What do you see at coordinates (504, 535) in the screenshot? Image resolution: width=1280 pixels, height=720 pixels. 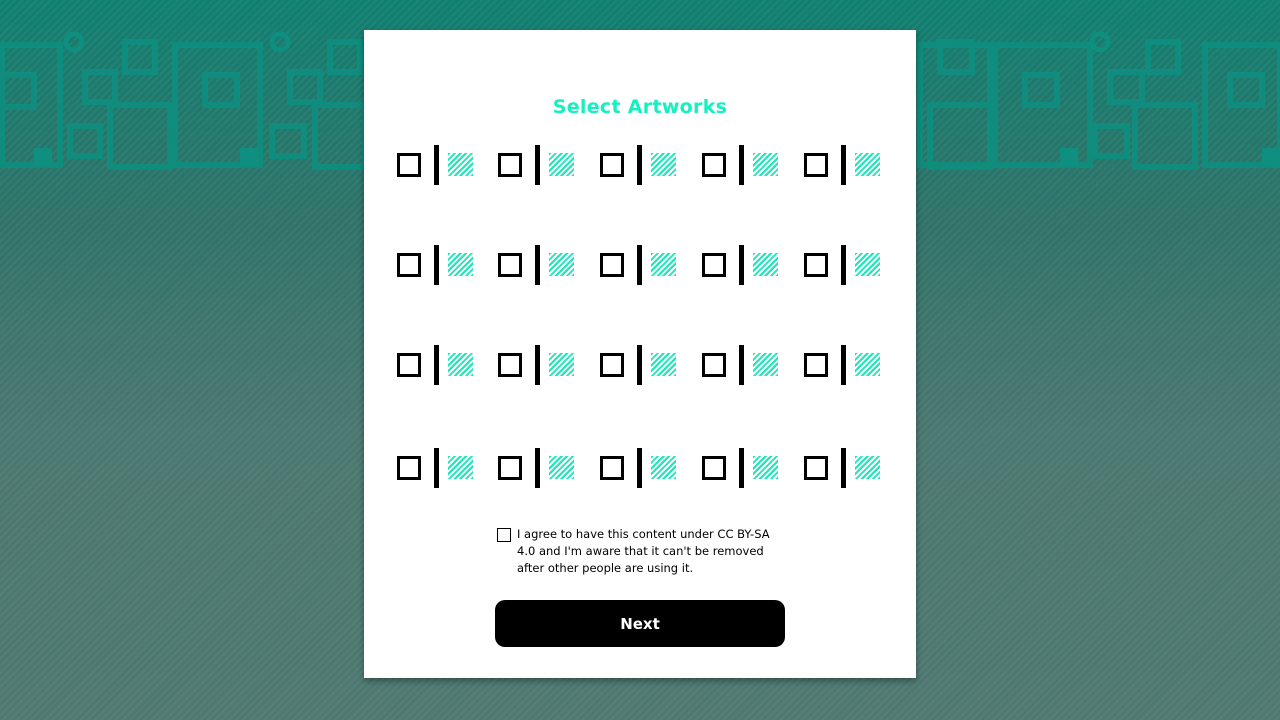 I see `consent-checkbox` at bounding box center [504, 535].